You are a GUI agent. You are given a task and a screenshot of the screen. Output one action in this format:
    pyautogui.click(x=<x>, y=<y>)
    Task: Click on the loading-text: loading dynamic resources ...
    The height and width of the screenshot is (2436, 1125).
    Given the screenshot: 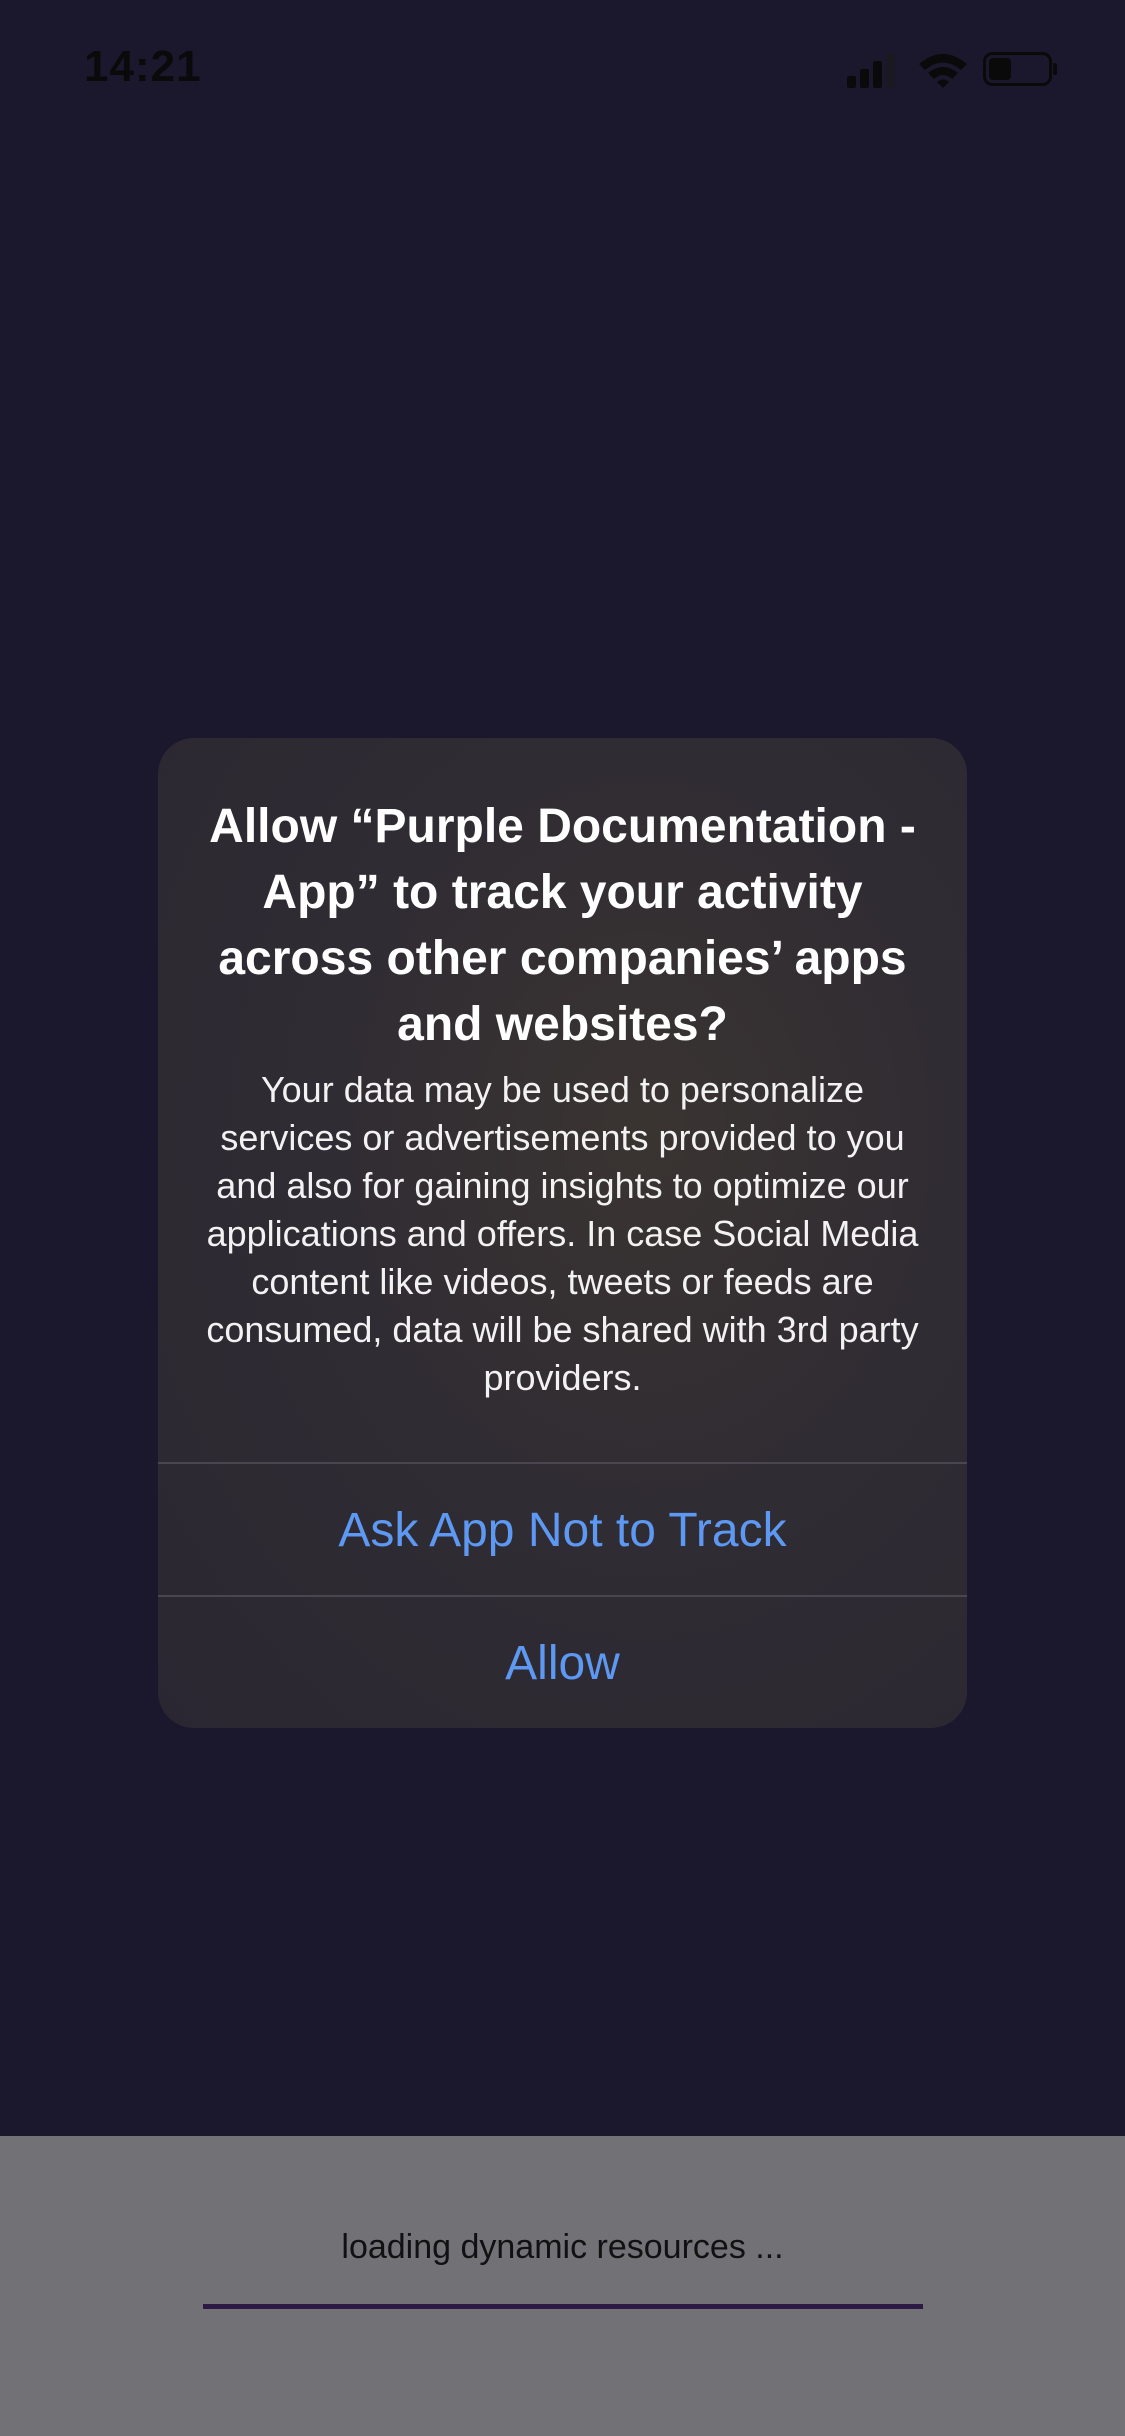 What is the action you would take?
    pyautogui.click(x=562, y=2247)
    